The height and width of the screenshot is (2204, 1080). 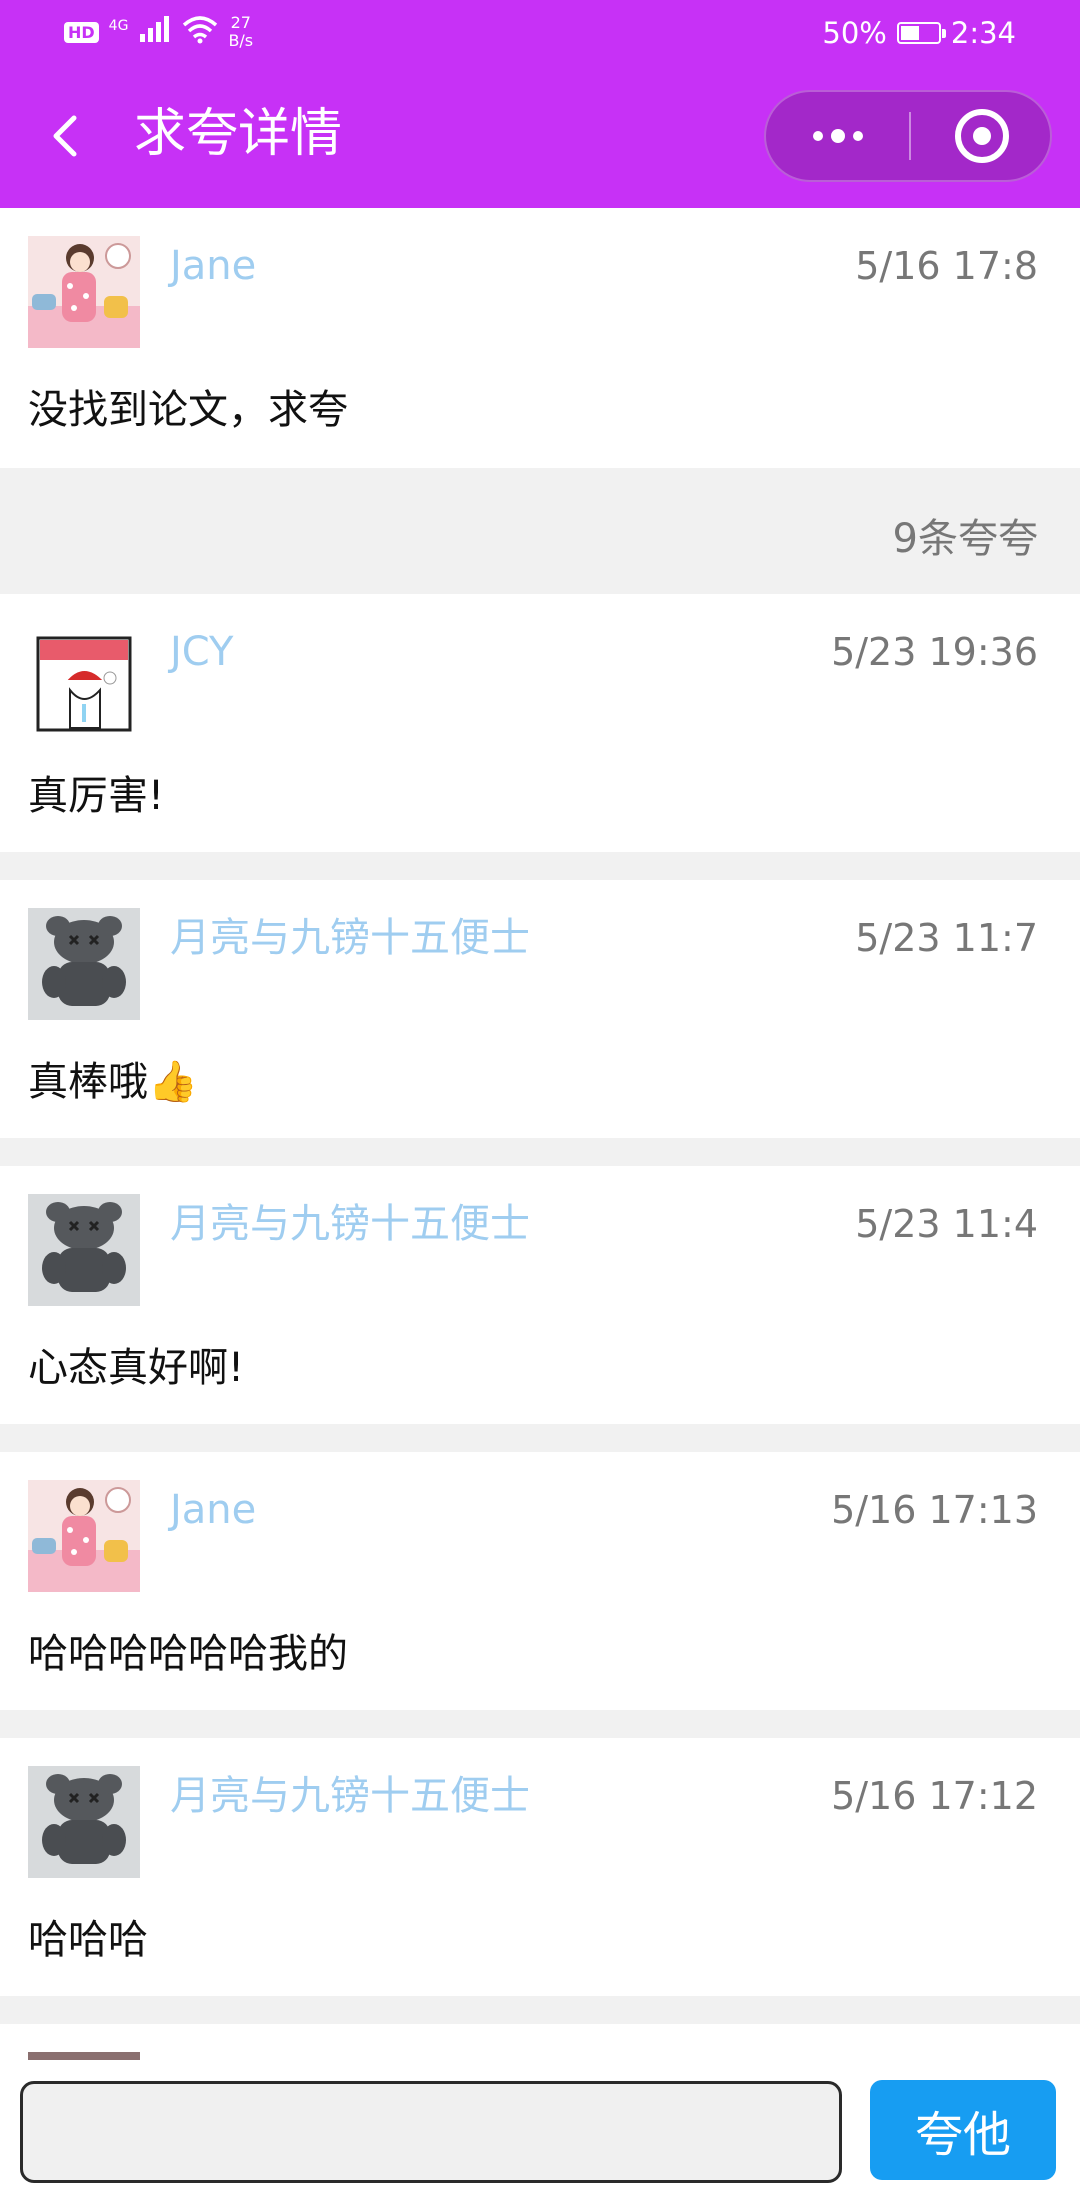 I want to click on status-left: HD 4G 27 B/s, so click(x=158, y=32).